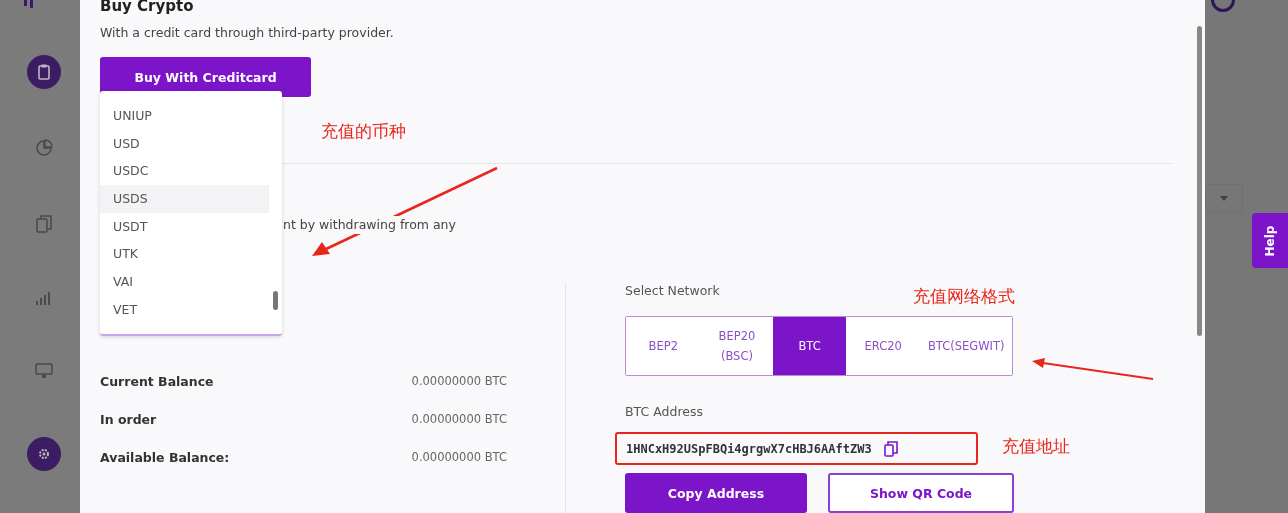 The width and height of the screenshot is (1288, 513). What do you see at coordinates (1036, 446) in the screenshot?
I see `annotation-text: 充值地址` at bounding box center [1036, 446].